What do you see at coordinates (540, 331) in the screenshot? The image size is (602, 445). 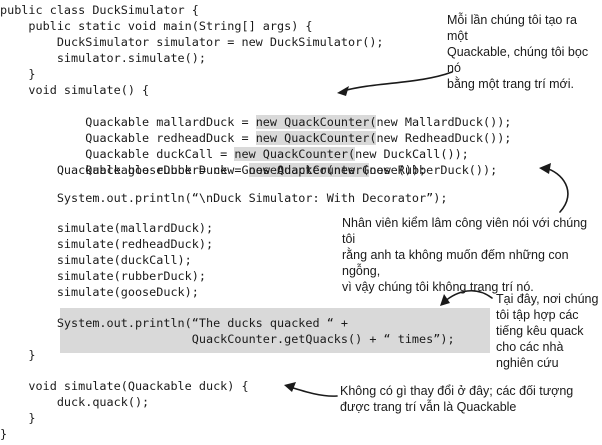 I see `annotation-line: tiếng kêu quack` at bounding box center [540, 331].